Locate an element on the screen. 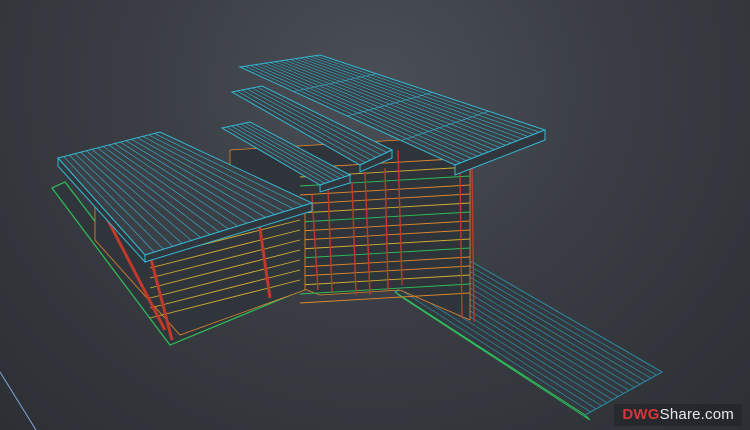 The image size is (750, 430). axis-line is located at coordinates (18, 400).